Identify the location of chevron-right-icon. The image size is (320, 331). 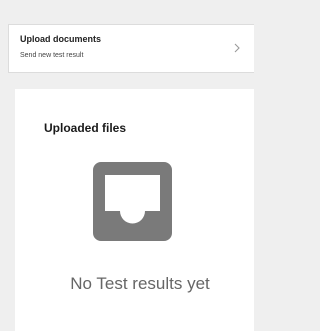
(237, 48).